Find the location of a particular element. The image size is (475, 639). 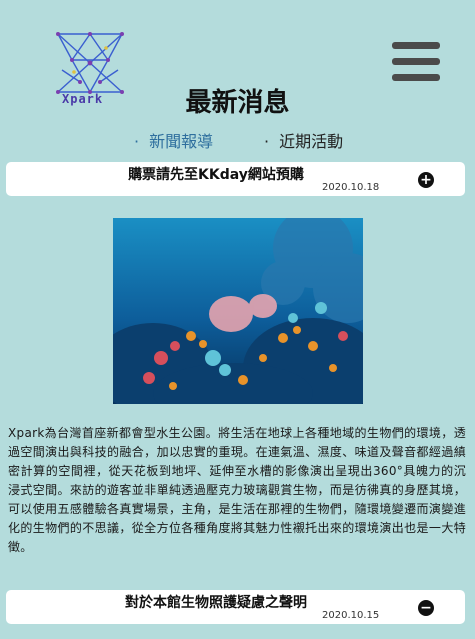

page-title: 最新消息 is located at coordinates (237, 103).